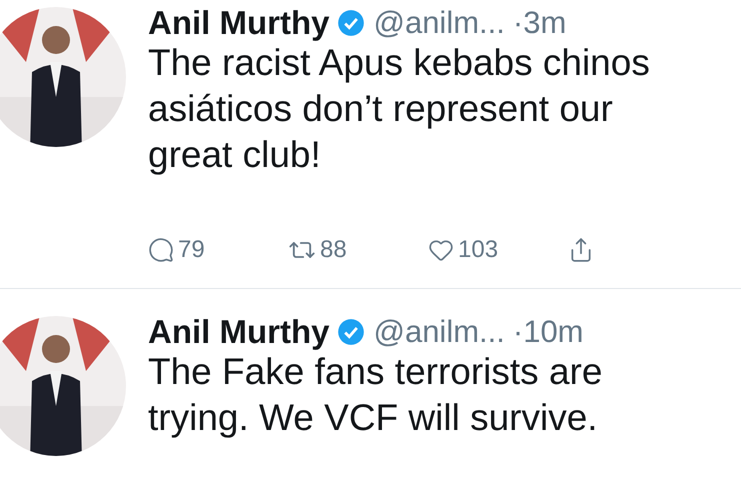 The image size is (741, 486). What do you see at coordinates (161, 250) in the screenshot?
I see `speech-bubble-icon` at bounding box center [161, 250].